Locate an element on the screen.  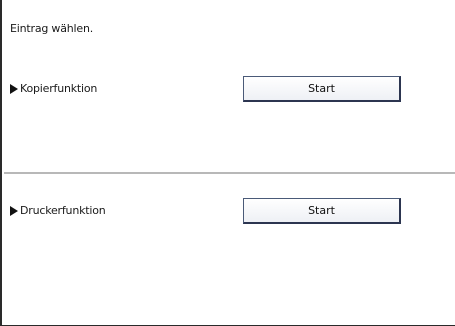
function-row-copier: Kopierfunktion is located at coordinates (53, 88).